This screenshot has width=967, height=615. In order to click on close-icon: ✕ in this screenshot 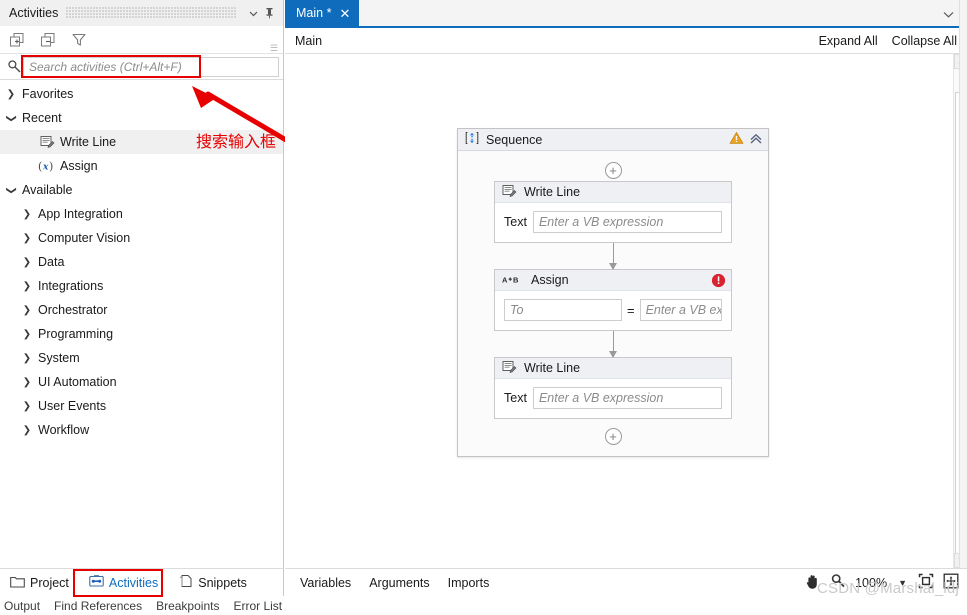, I will do `click(344, 13)`.